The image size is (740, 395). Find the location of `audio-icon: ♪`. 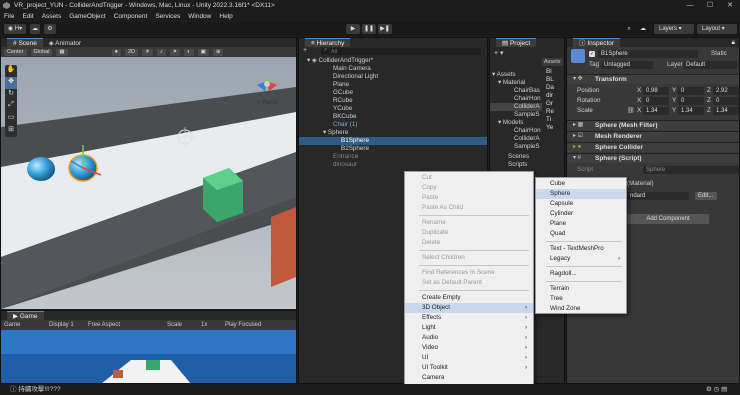

audio-icon: ♪ is located at coordinates (161, 52).